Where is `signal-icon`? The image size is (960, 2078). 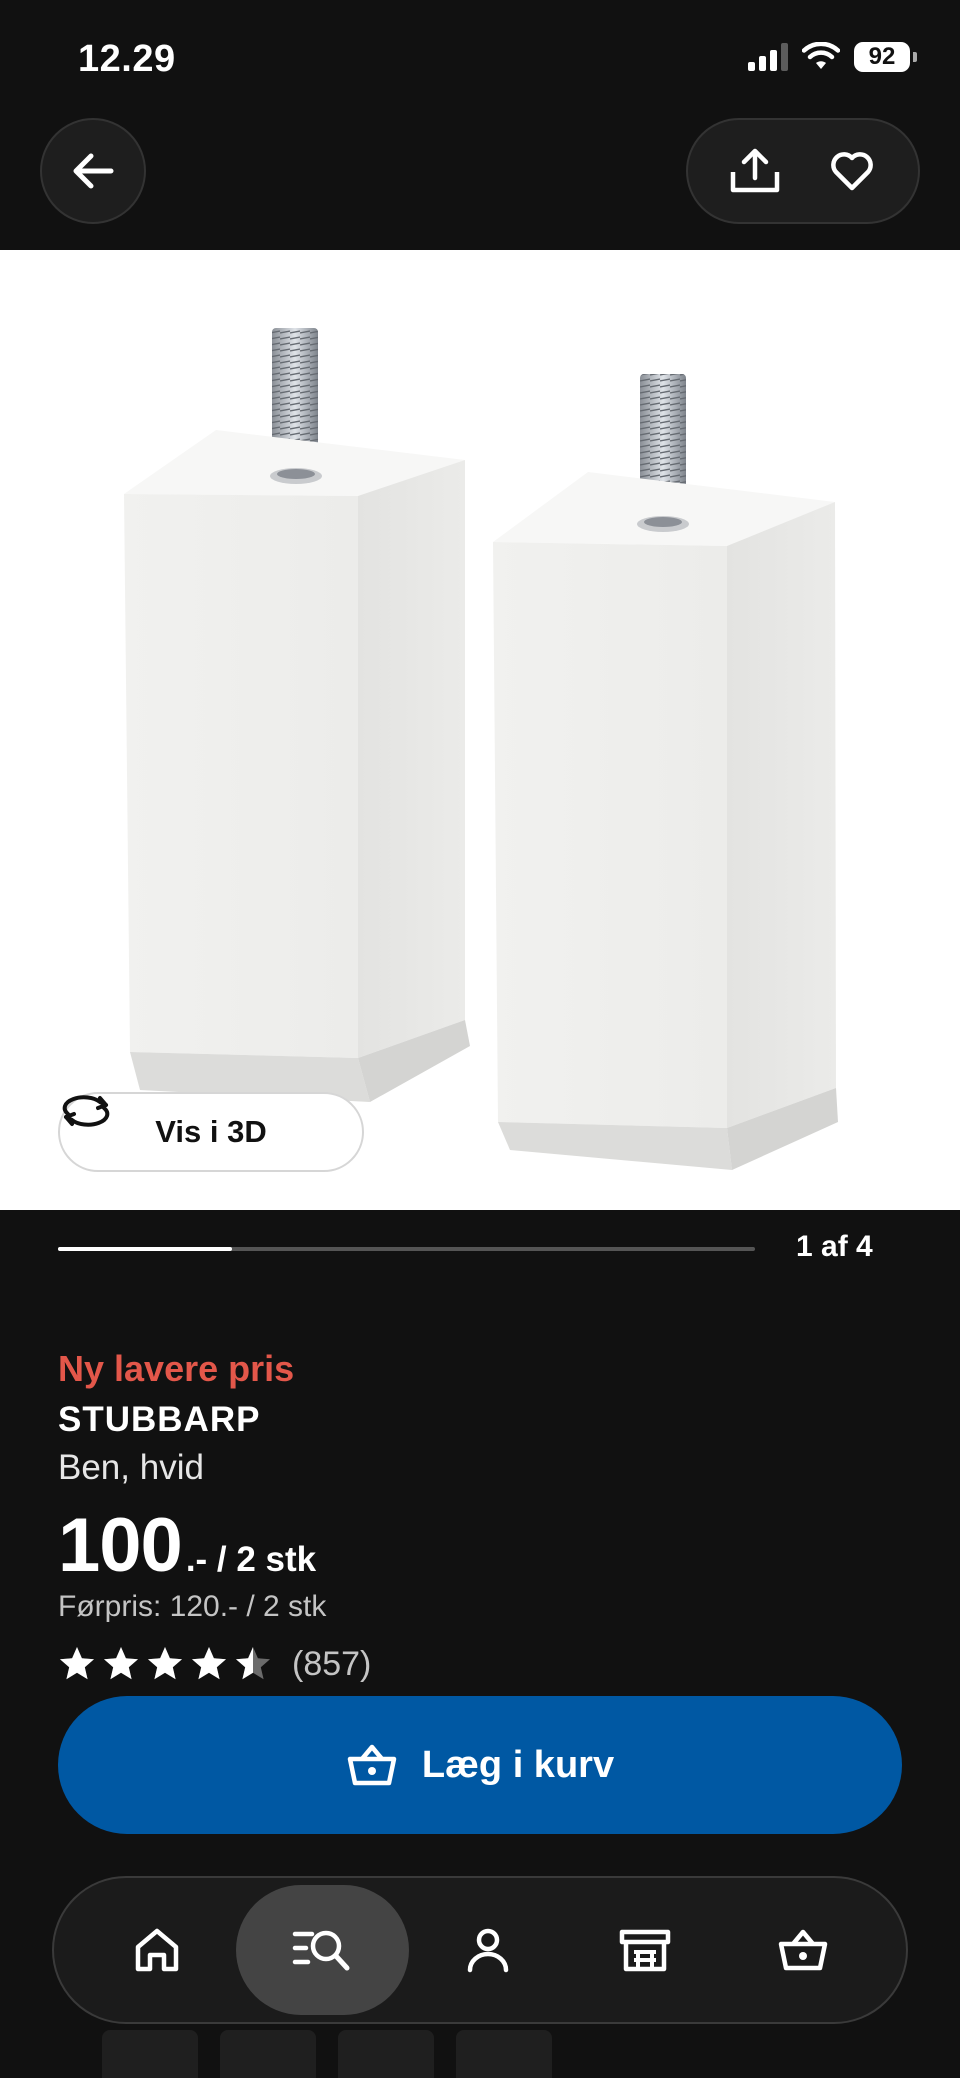
signal-icon is located at coordinates (768, 57).